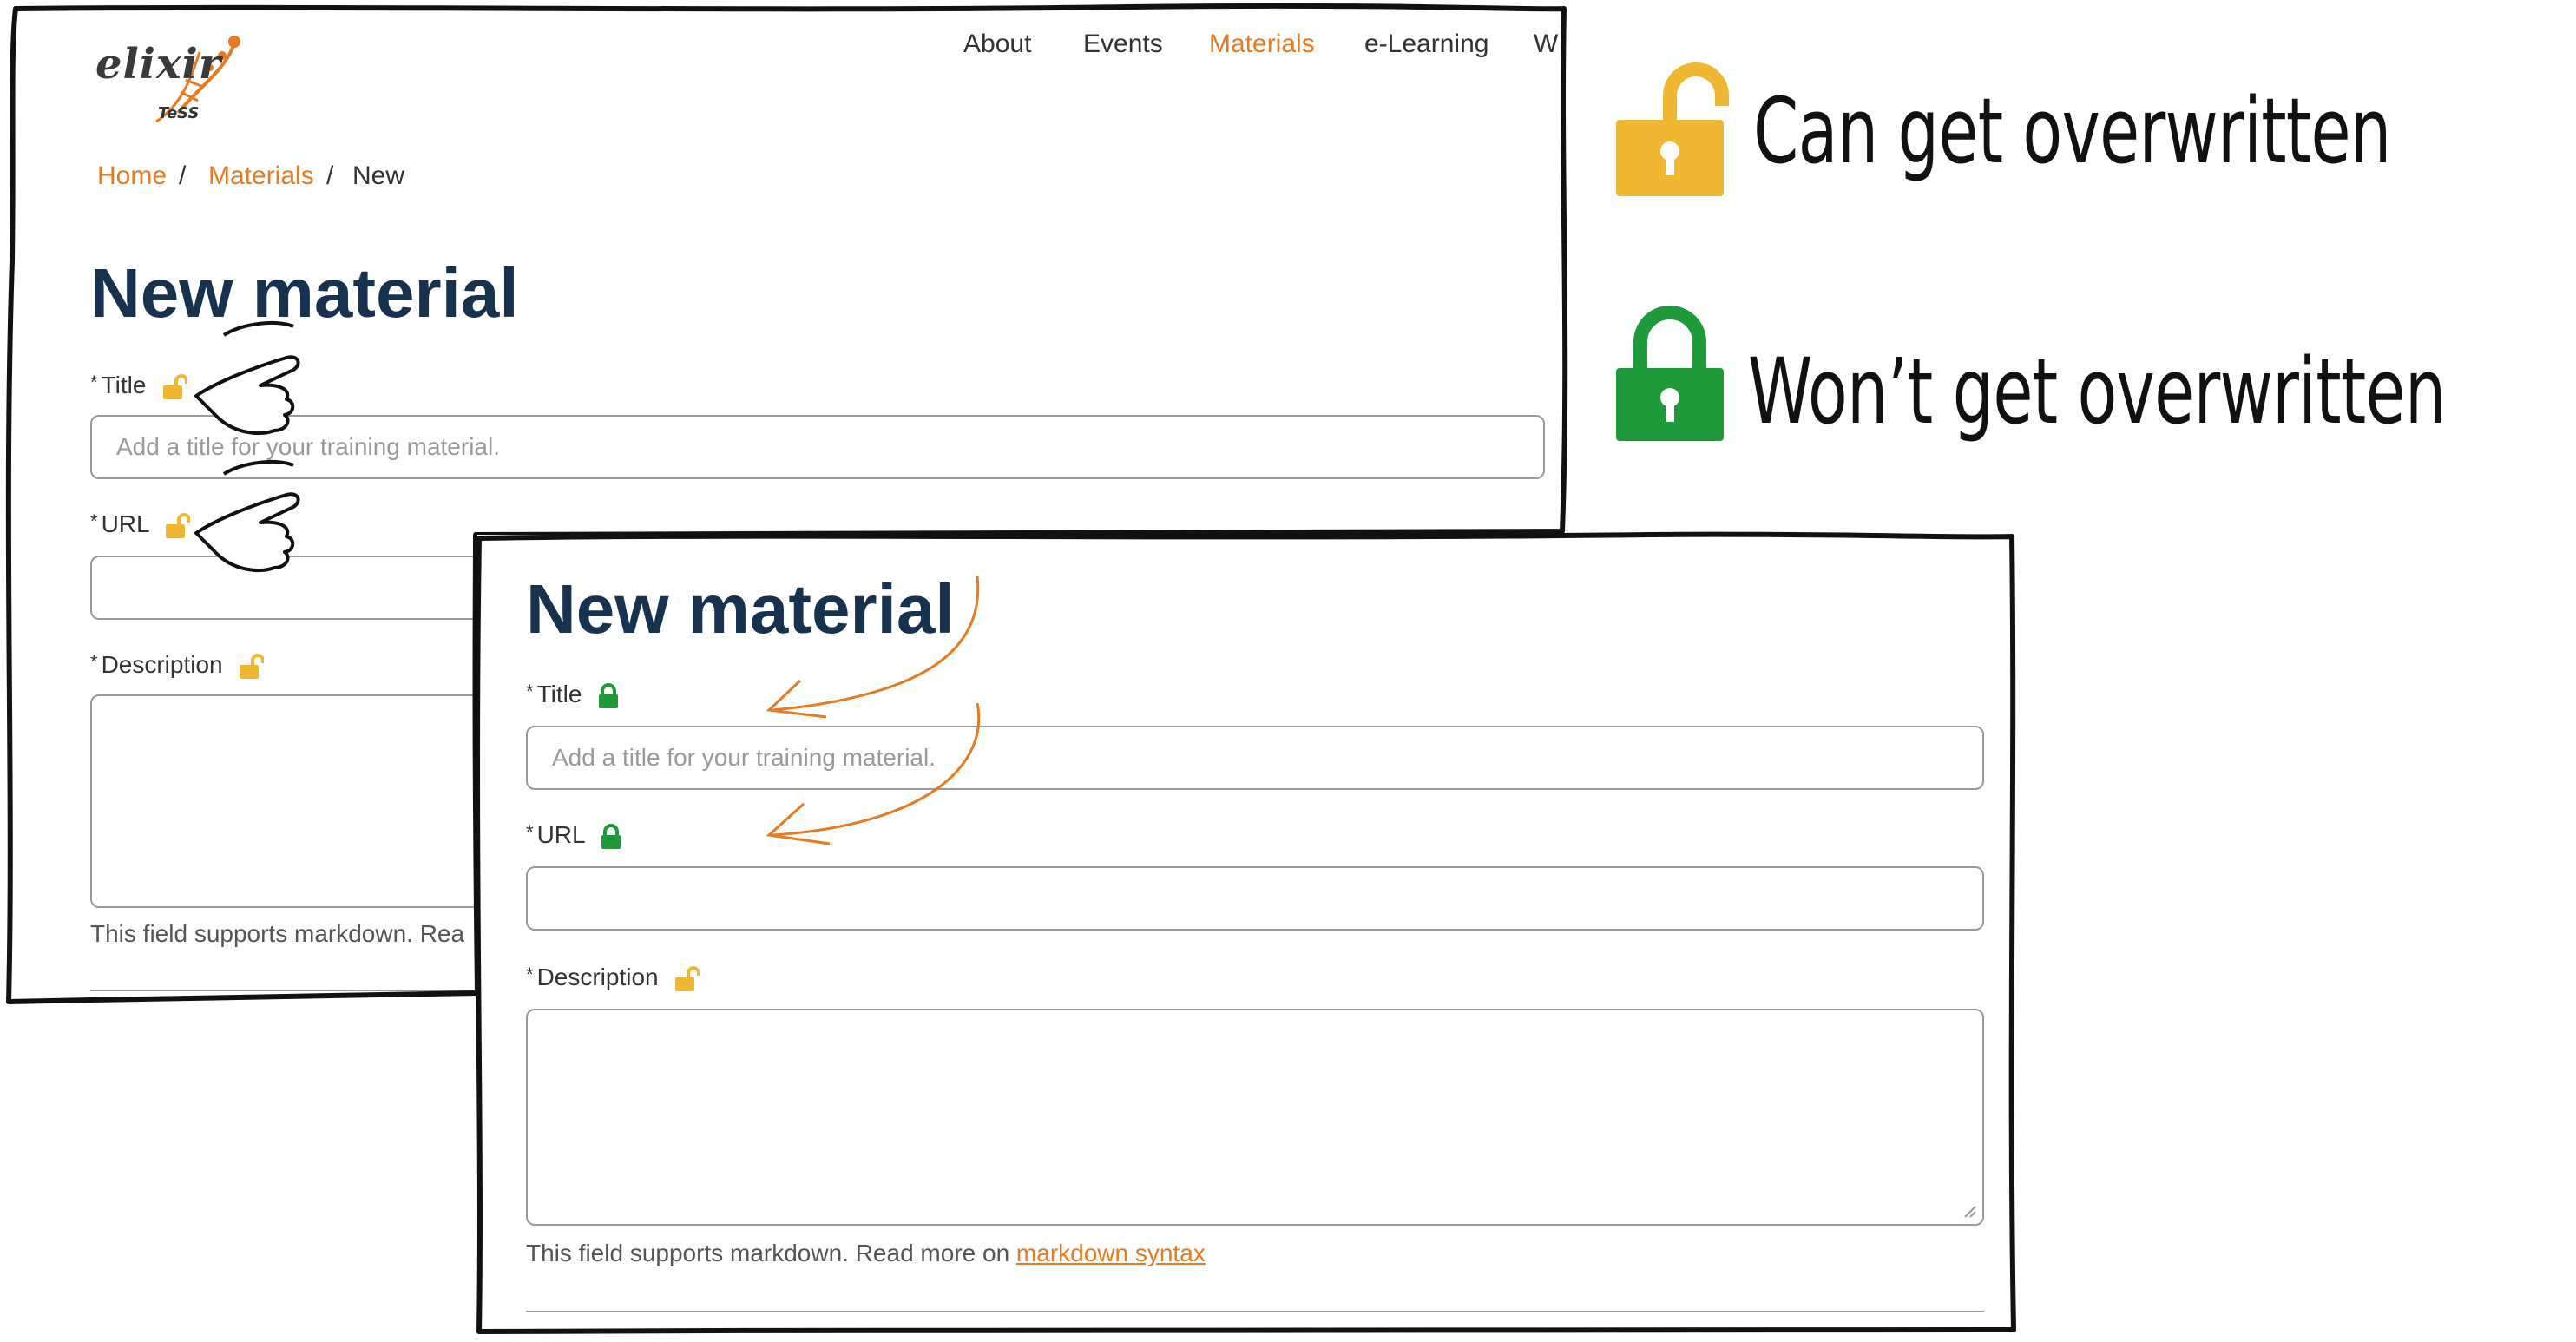 The height and width of the screenshot is (1342, 2576). I want to click on front-description-field-label: * Description, so click(613, 978).